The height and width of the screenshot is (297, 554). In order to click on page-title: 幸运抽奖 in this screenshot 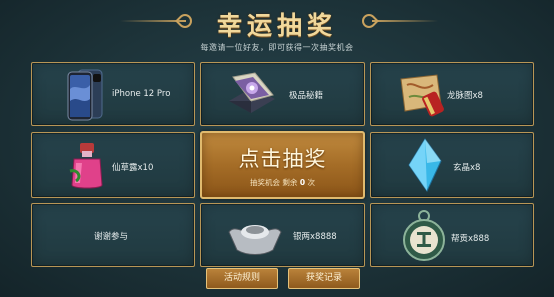, I will do `click(276, 25)`.